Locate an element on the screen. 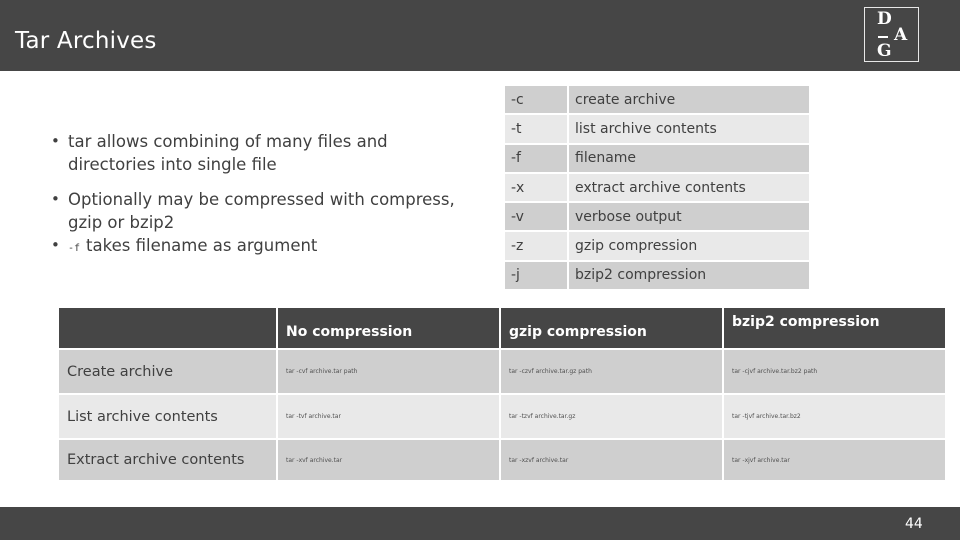 The width and height of the screenshot is (960, 540). title-bar: Tar Archives D A G is located at coordinates (480, 35).